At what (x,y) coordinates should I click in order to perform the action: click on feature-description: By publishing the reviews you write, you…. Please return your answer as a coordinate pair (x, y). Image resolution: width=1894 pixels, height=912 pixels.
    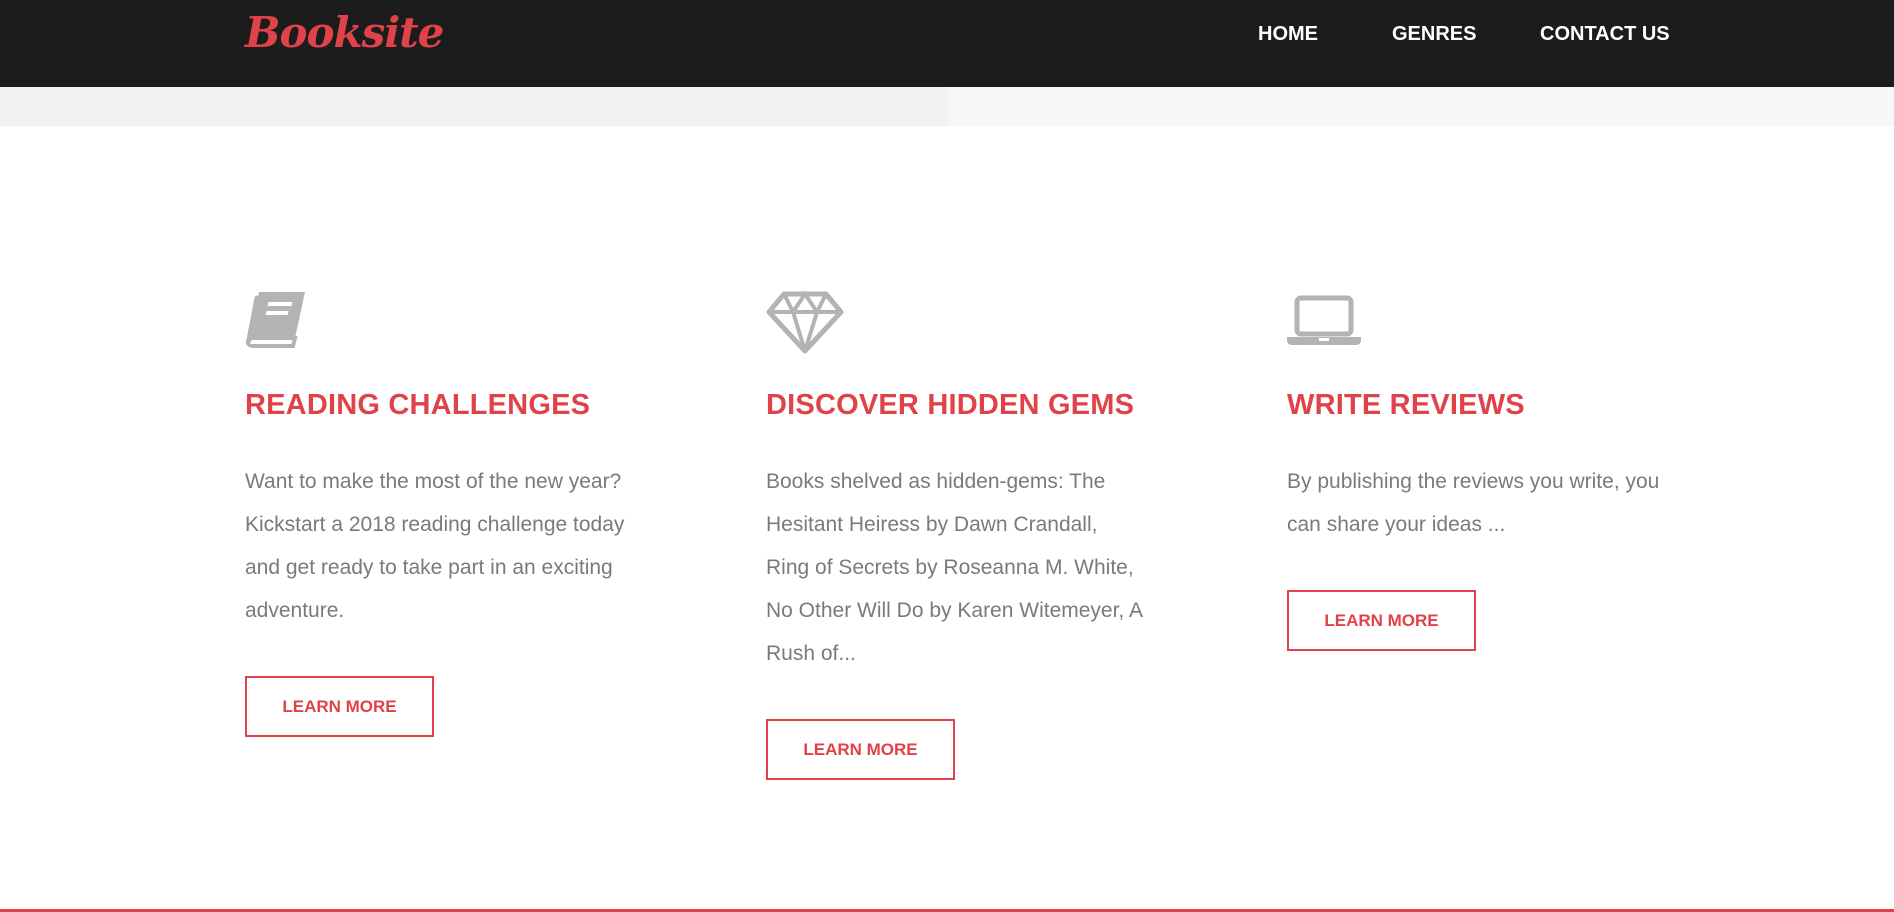
    Looking at the image, I should click on (1473, 503).